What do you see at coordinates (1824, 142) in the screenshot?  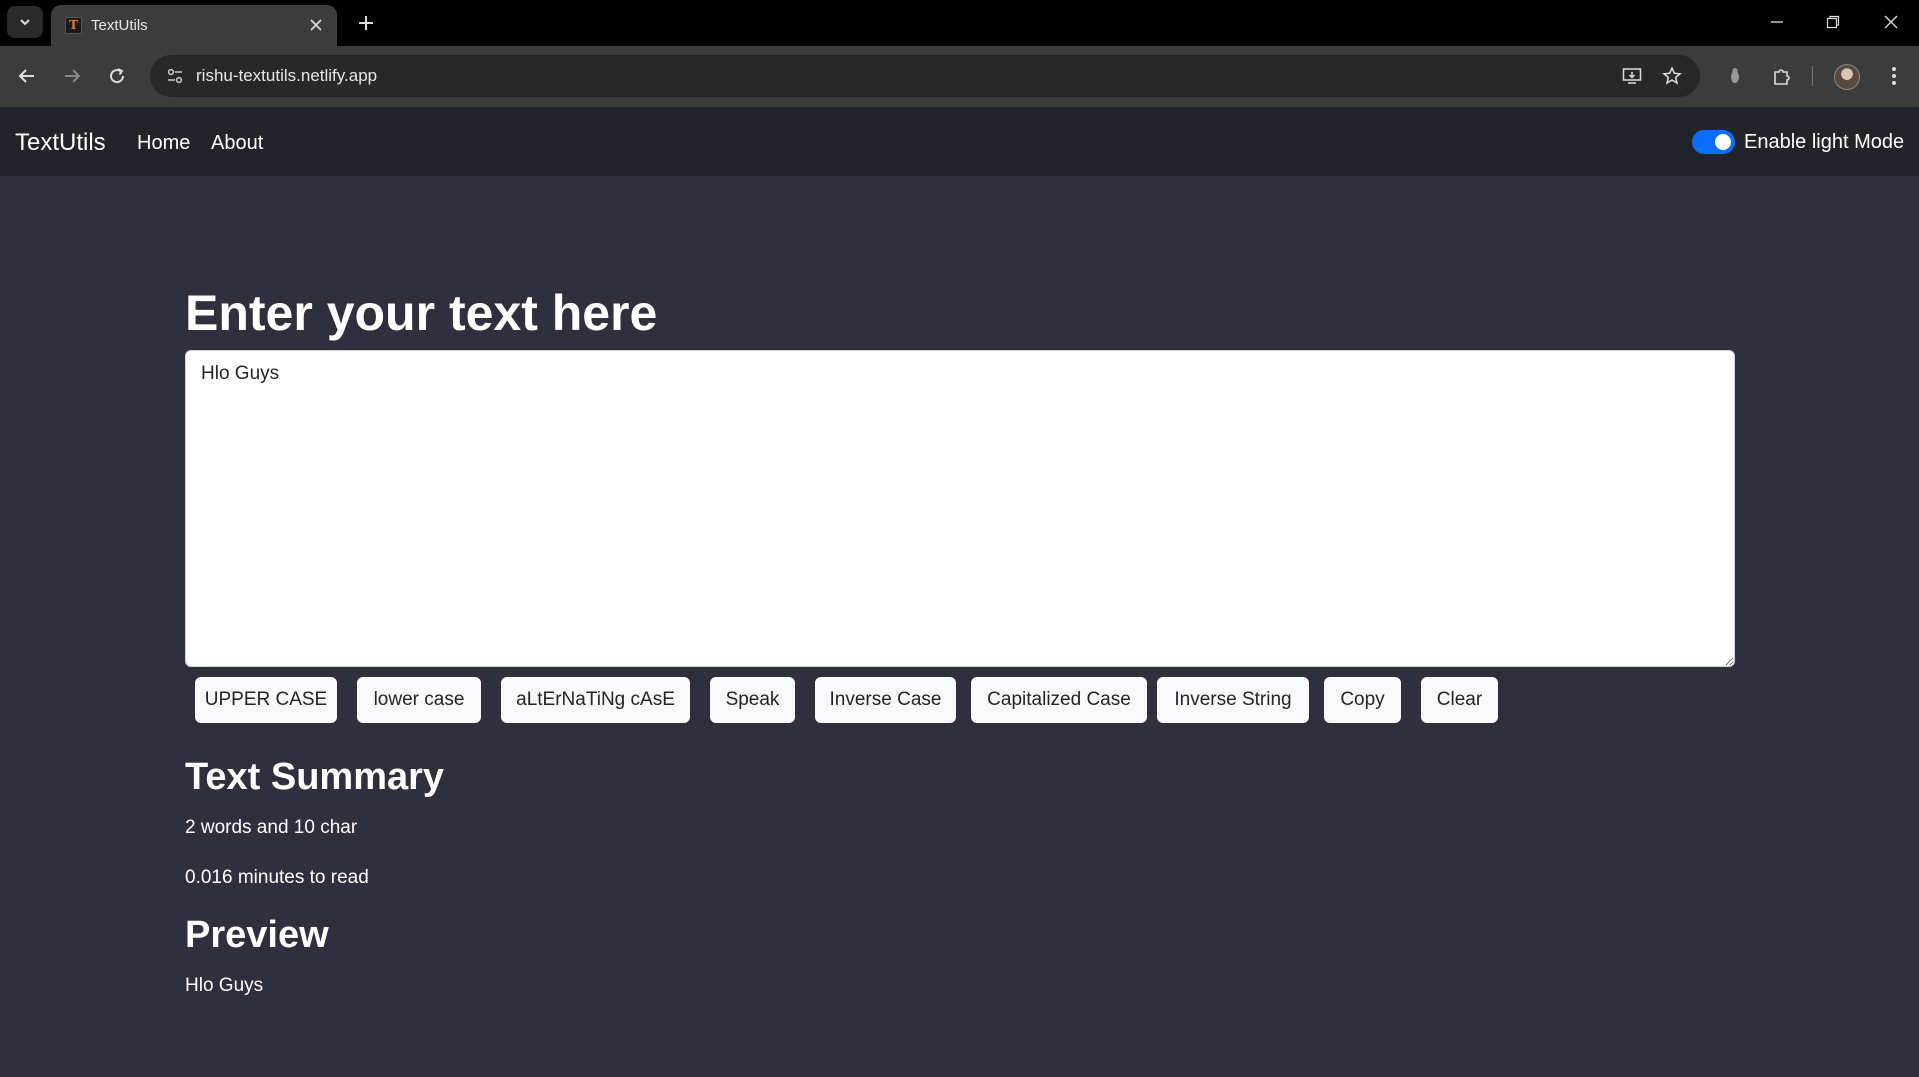 I see `light-mode-toggle-label: Enable light Mode` at bounding box center [1824, 142].